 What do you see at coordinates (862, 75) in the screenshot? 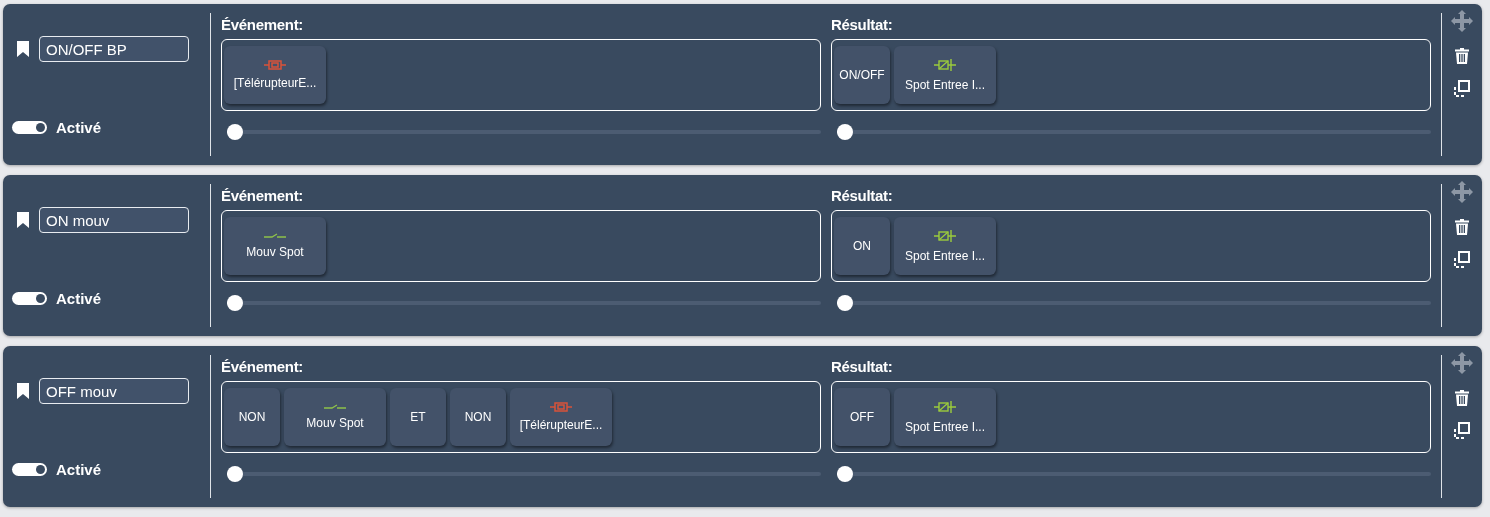
I see `operator-block: ON/OFF` at bounding box center [862, 75].